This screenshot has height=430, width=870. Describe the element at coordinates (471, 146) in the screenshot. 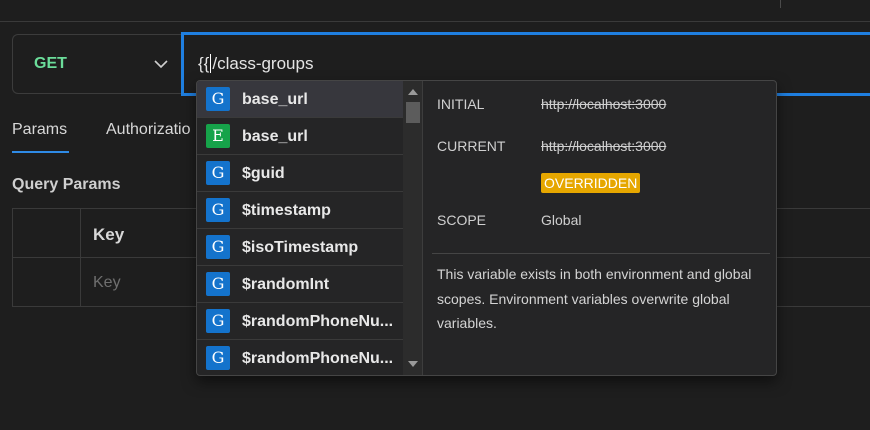

I see `current-label: CURRENT` at that location.